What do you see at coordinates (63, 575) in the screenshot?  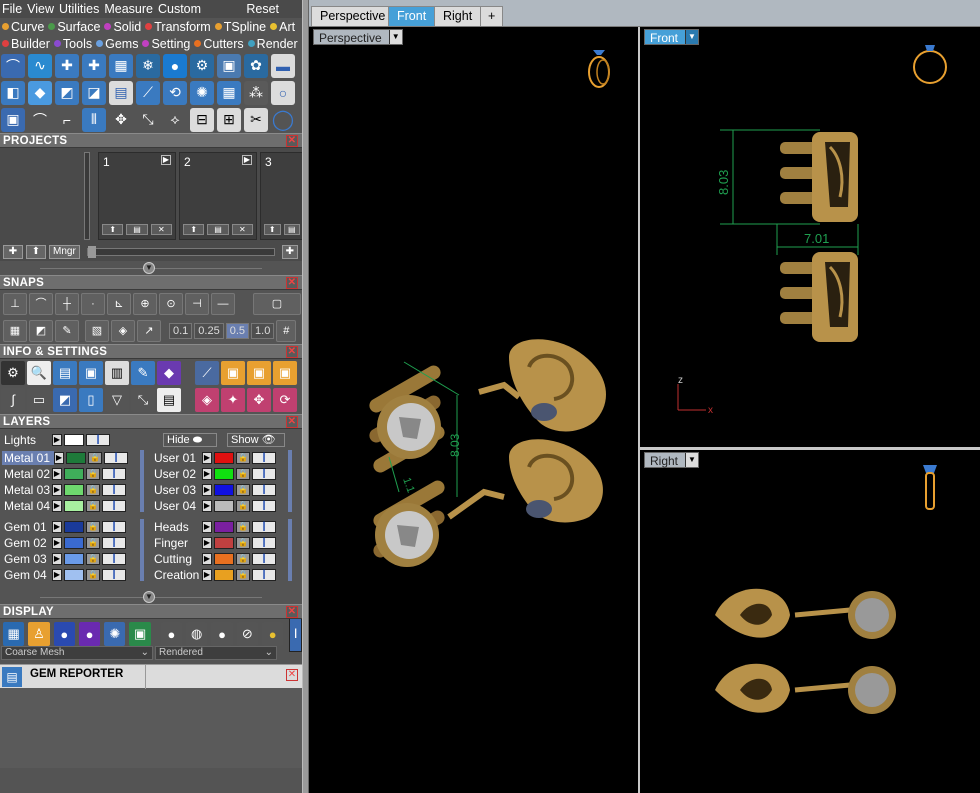 I see `layer-row-gem-04: Gem 04 ▶ 🔒 |` at bounding box center [63, 575].